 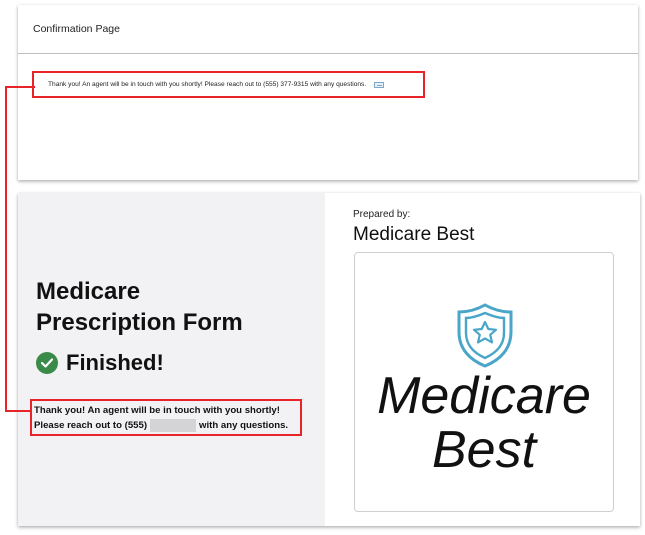 I want to click on check-circle-icon, so click(x=47, y=363).